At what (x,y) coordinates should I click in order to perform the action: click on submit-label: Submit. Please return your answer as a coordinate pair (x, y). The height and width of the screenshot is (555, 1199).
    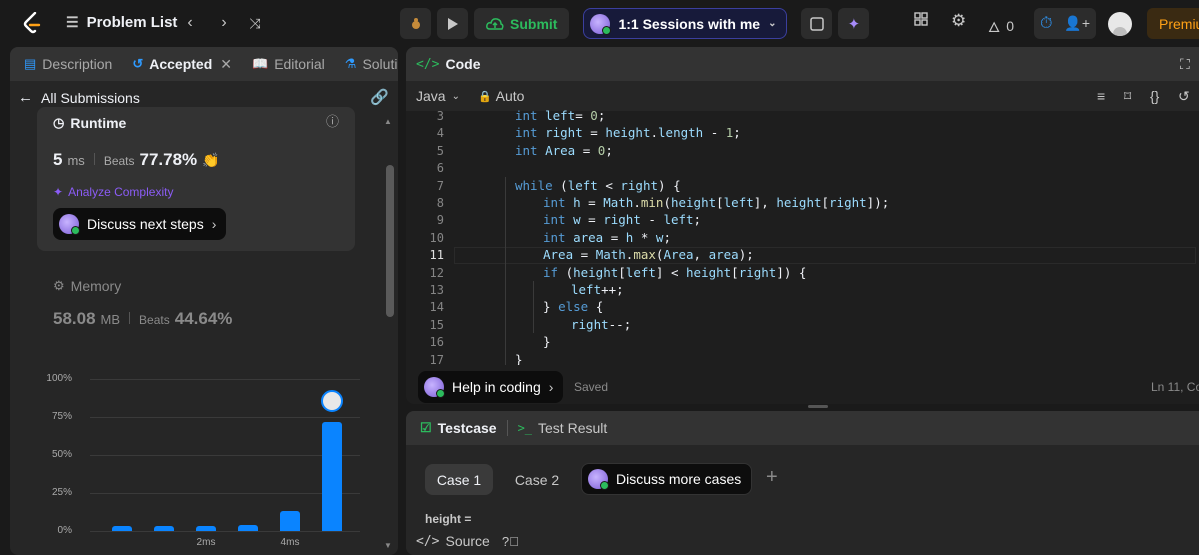
    Looking at the image, I should click on (534, 23).